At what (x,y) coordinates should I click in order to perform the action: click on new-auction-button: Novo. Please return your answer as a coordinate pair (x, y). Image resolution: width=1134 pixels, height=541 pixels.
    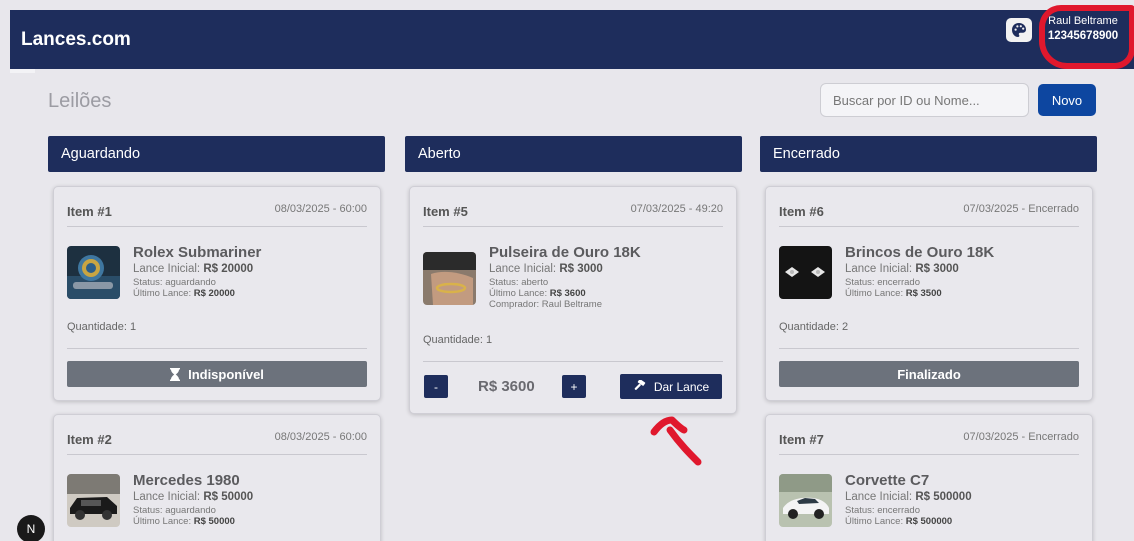
    Looking at the image, I should click on (1067, 100).